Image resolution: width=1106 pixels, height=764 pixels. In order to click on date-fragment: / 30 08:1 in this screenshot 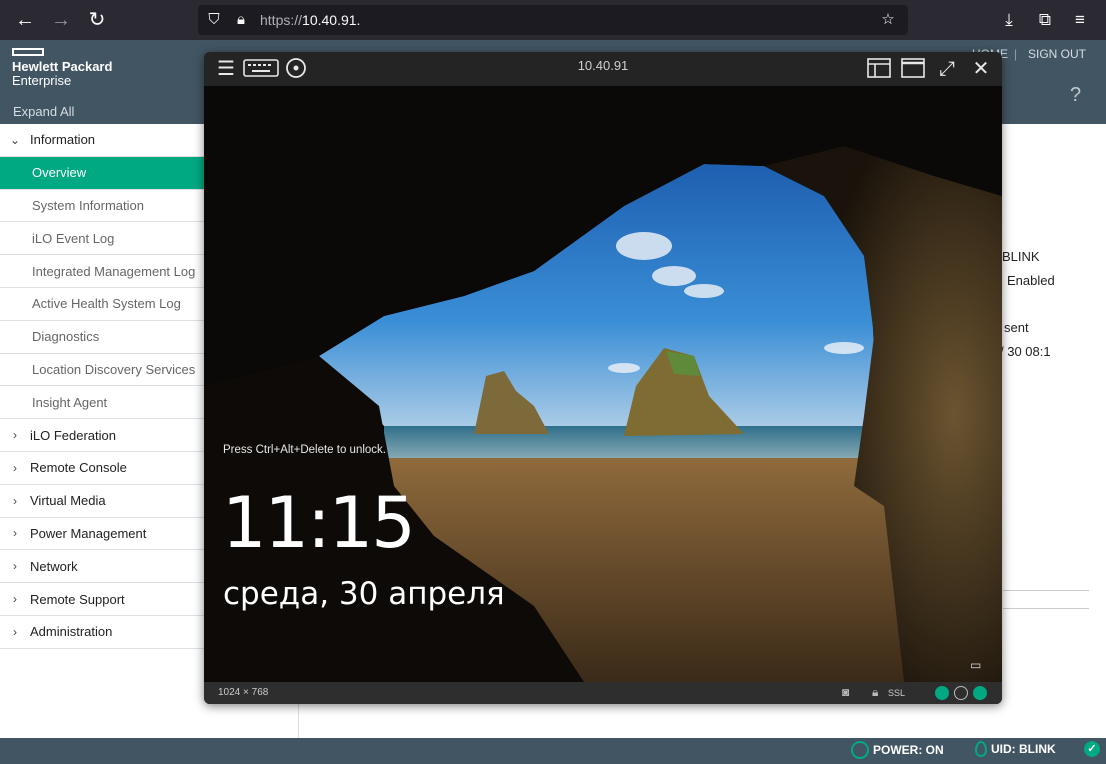, I will do `click(1025, 351)`.